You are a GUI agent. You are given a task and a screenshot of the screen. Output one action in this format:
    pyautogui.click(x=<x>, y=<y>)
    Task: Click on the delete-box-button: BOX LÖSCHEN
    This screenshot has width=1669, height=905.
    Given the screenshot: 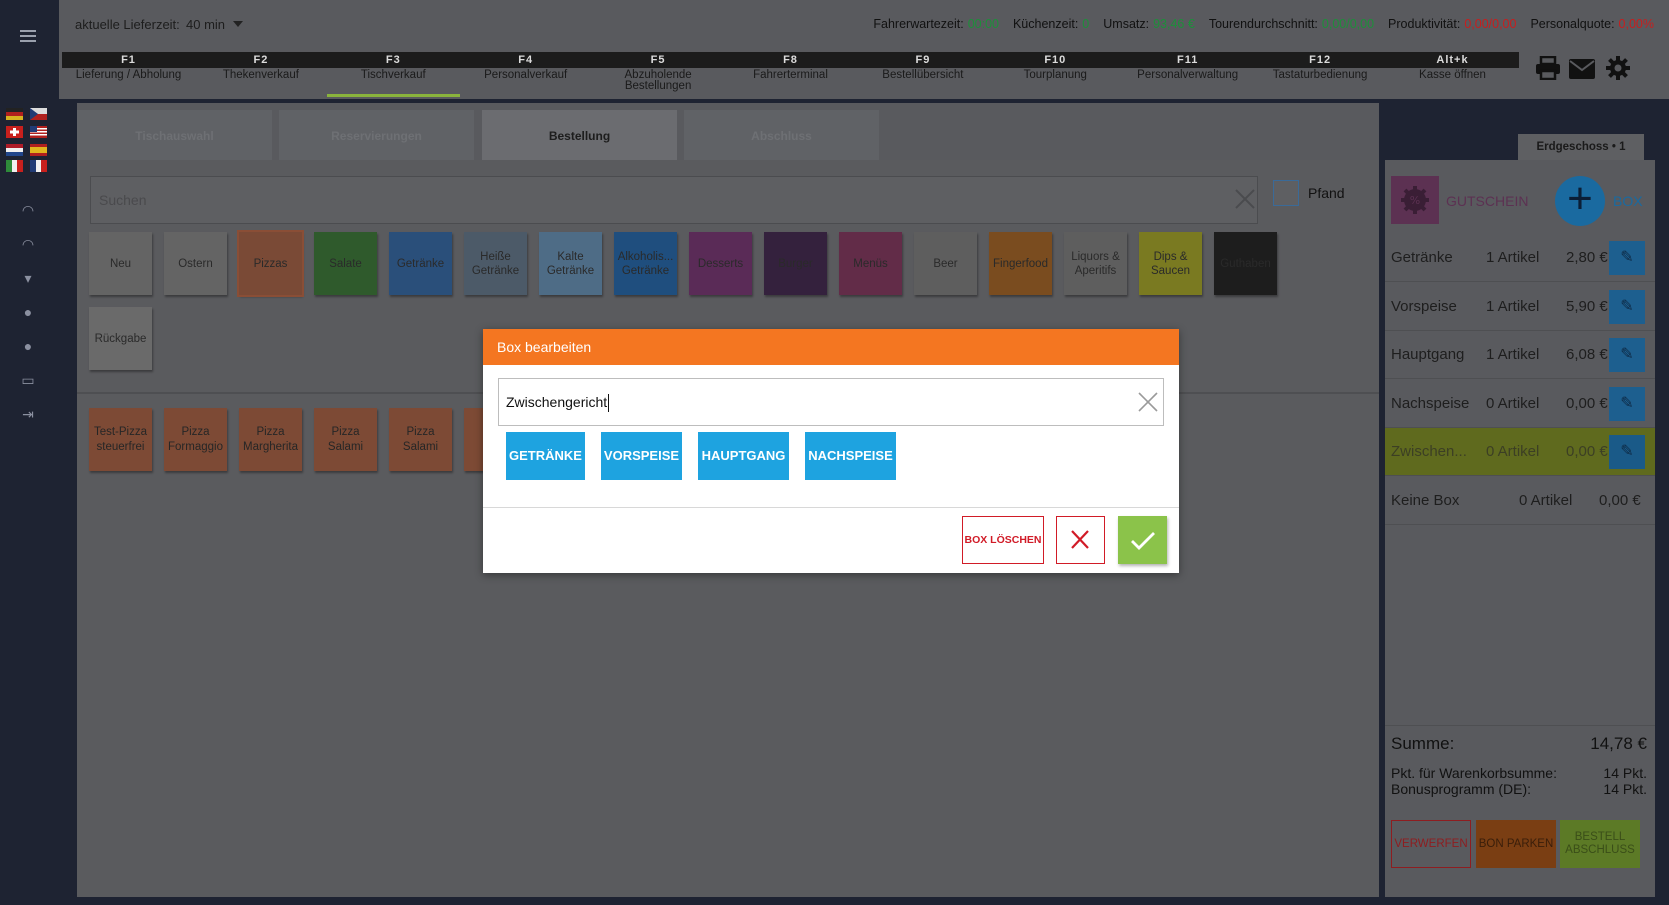 What is the action you would take?
    pyautogui.click(x=1003, y=540)
    